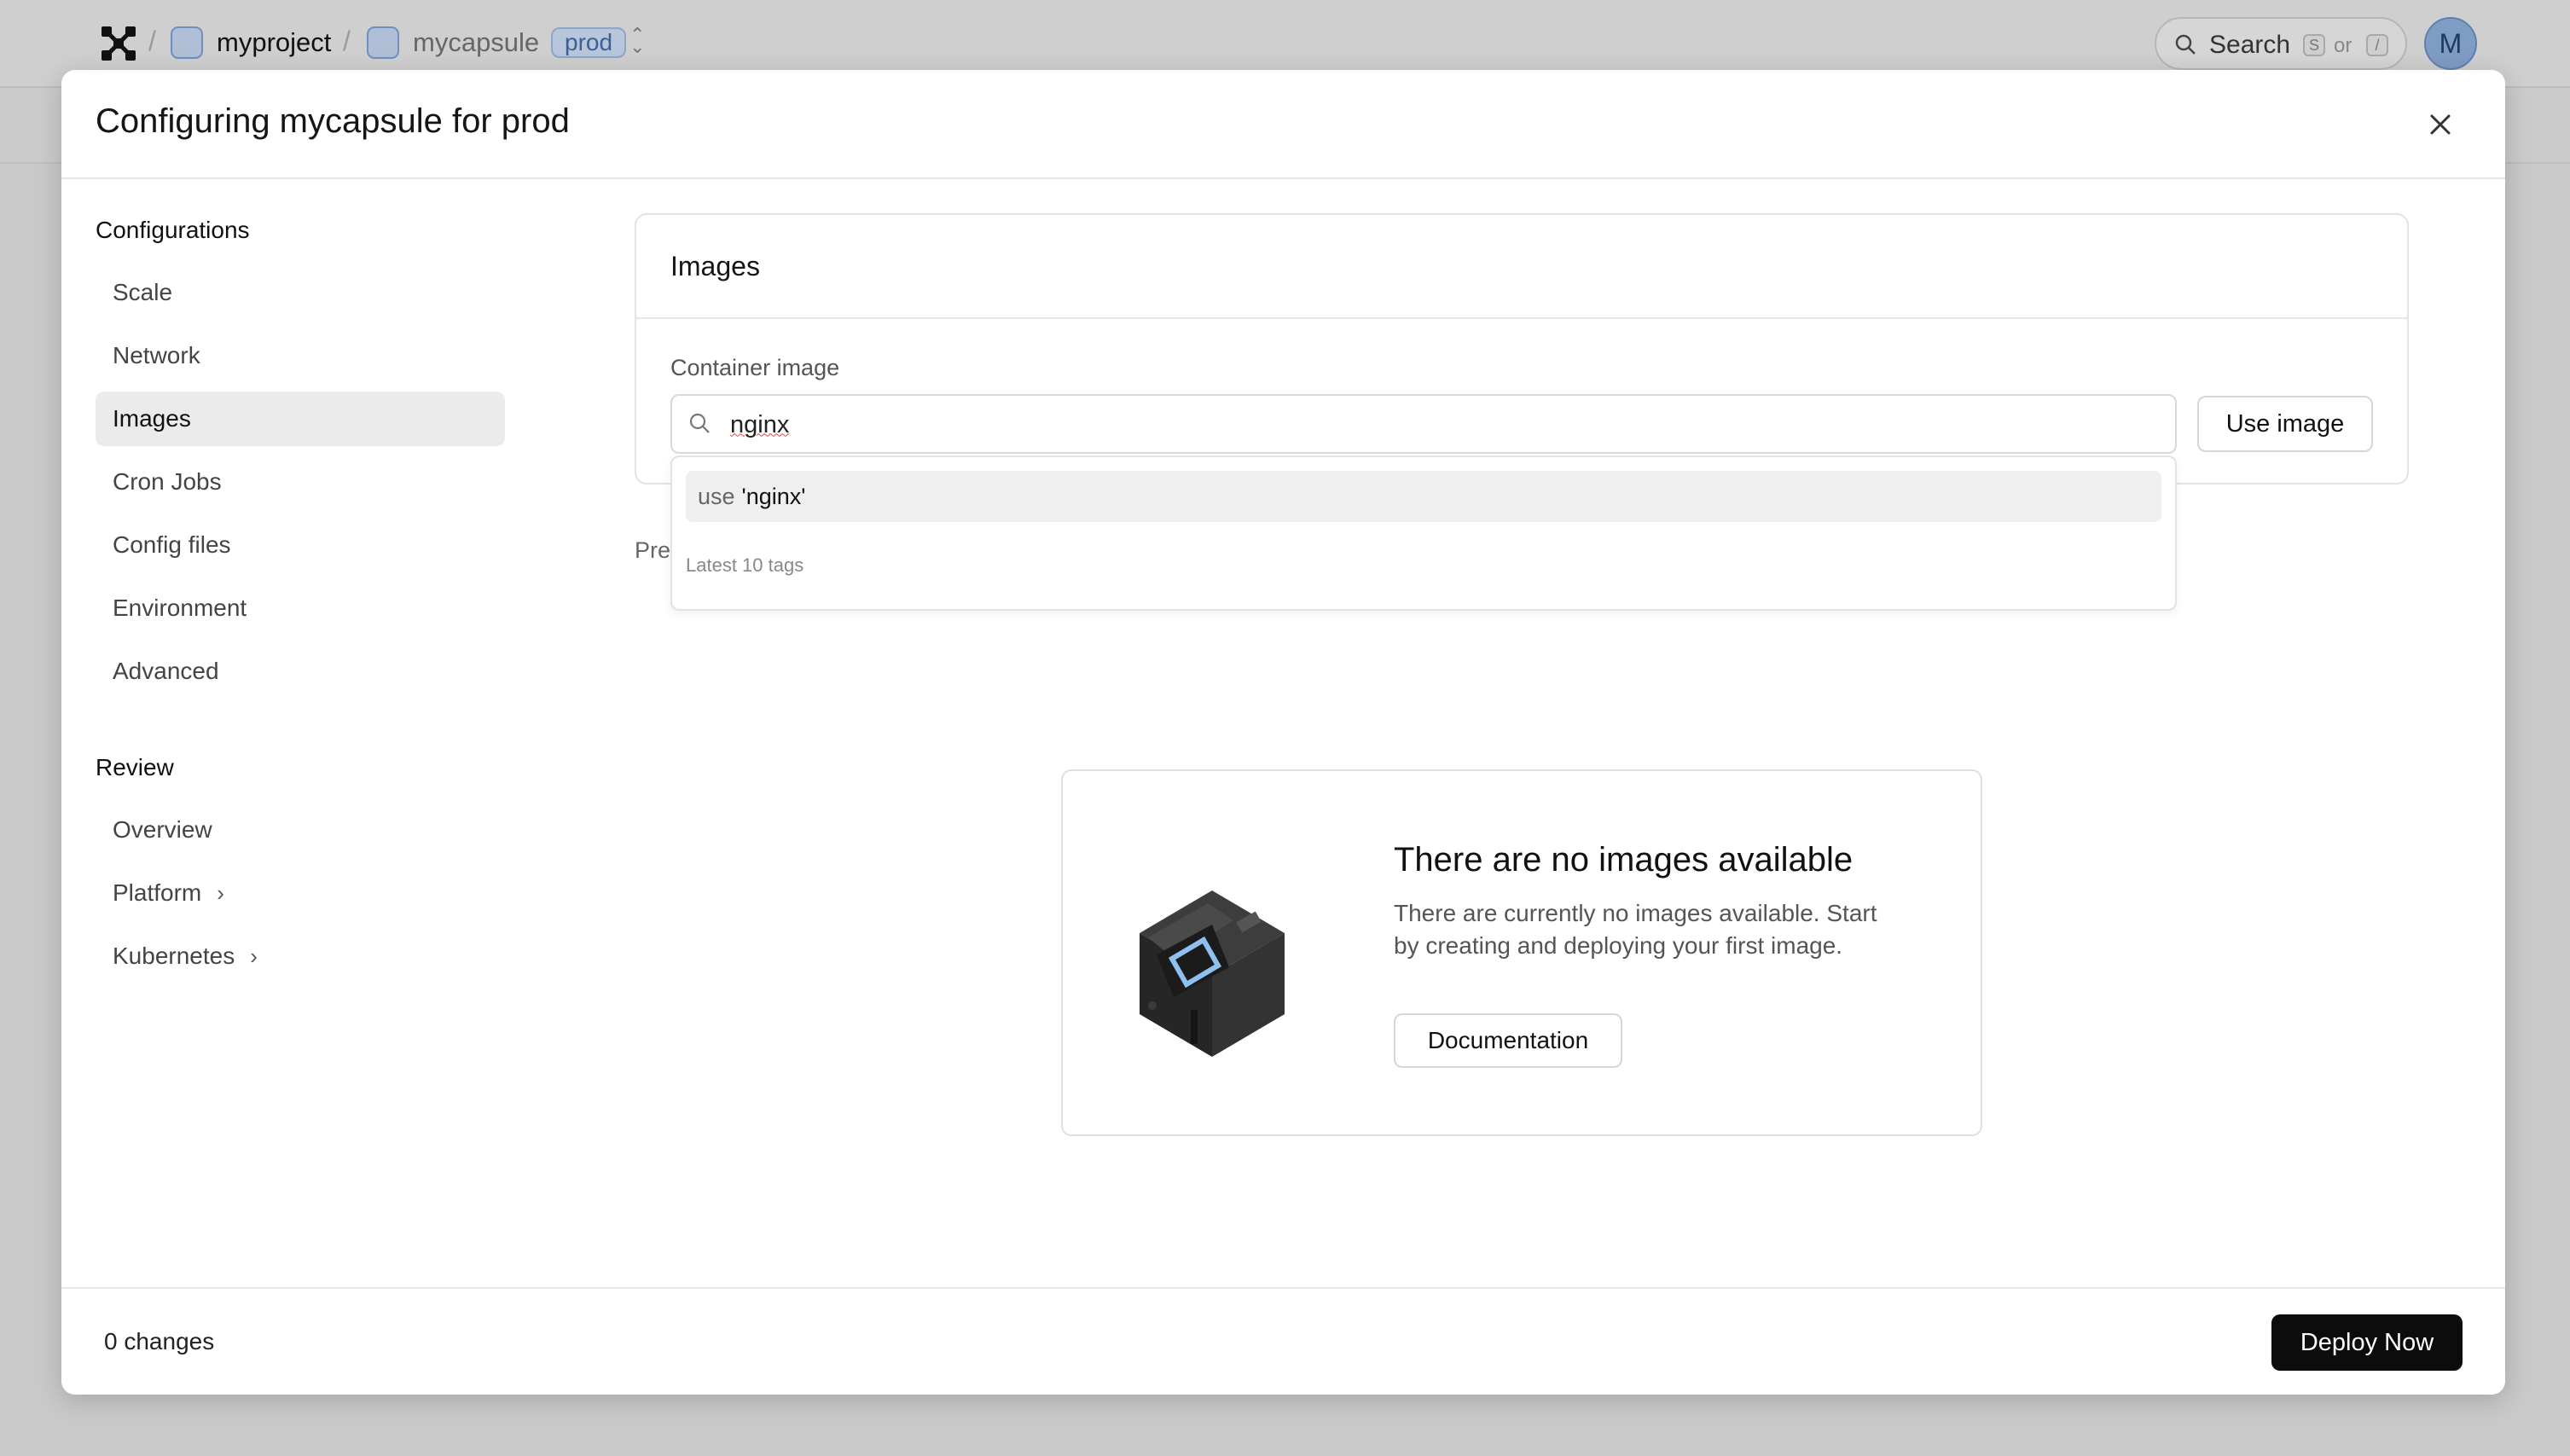 The height and width of the screenshot is (1456, 2570). I want to click on option-value: 'nginx', so click(773, 496).